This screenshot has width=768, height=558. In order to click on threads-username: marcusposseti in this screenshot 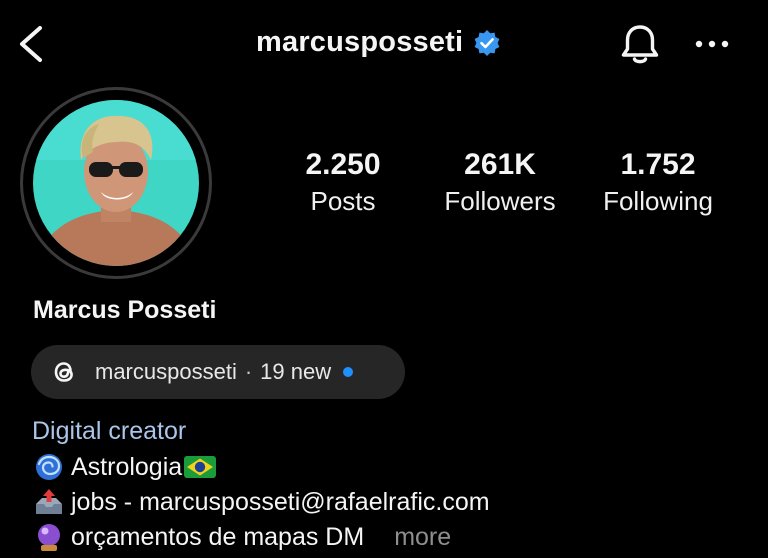, I will do `click(166, 371)`.